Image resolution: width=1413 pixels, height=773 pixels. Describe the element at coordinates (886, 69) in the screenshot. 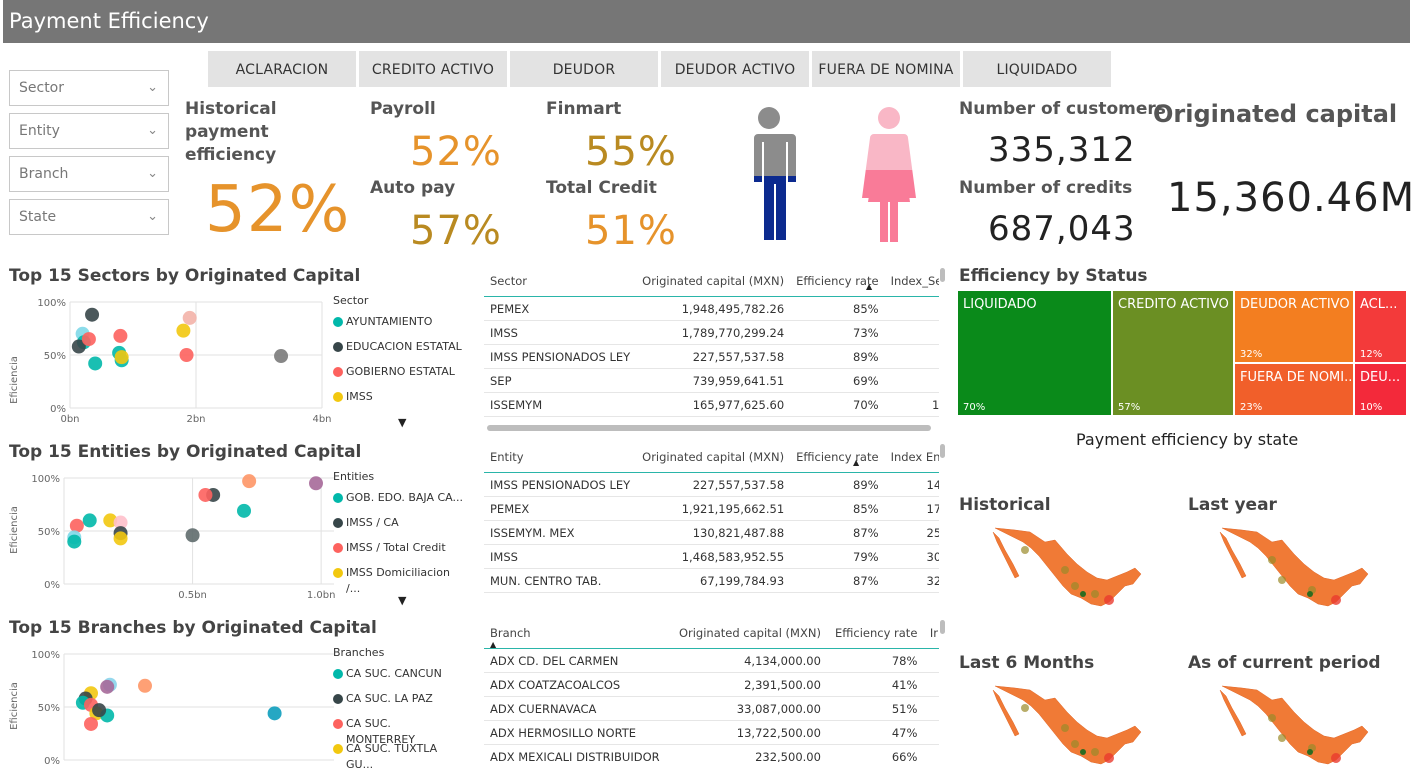

I see `tab-fuera-de-nomina: FUERA DE NOMINA` at that location.